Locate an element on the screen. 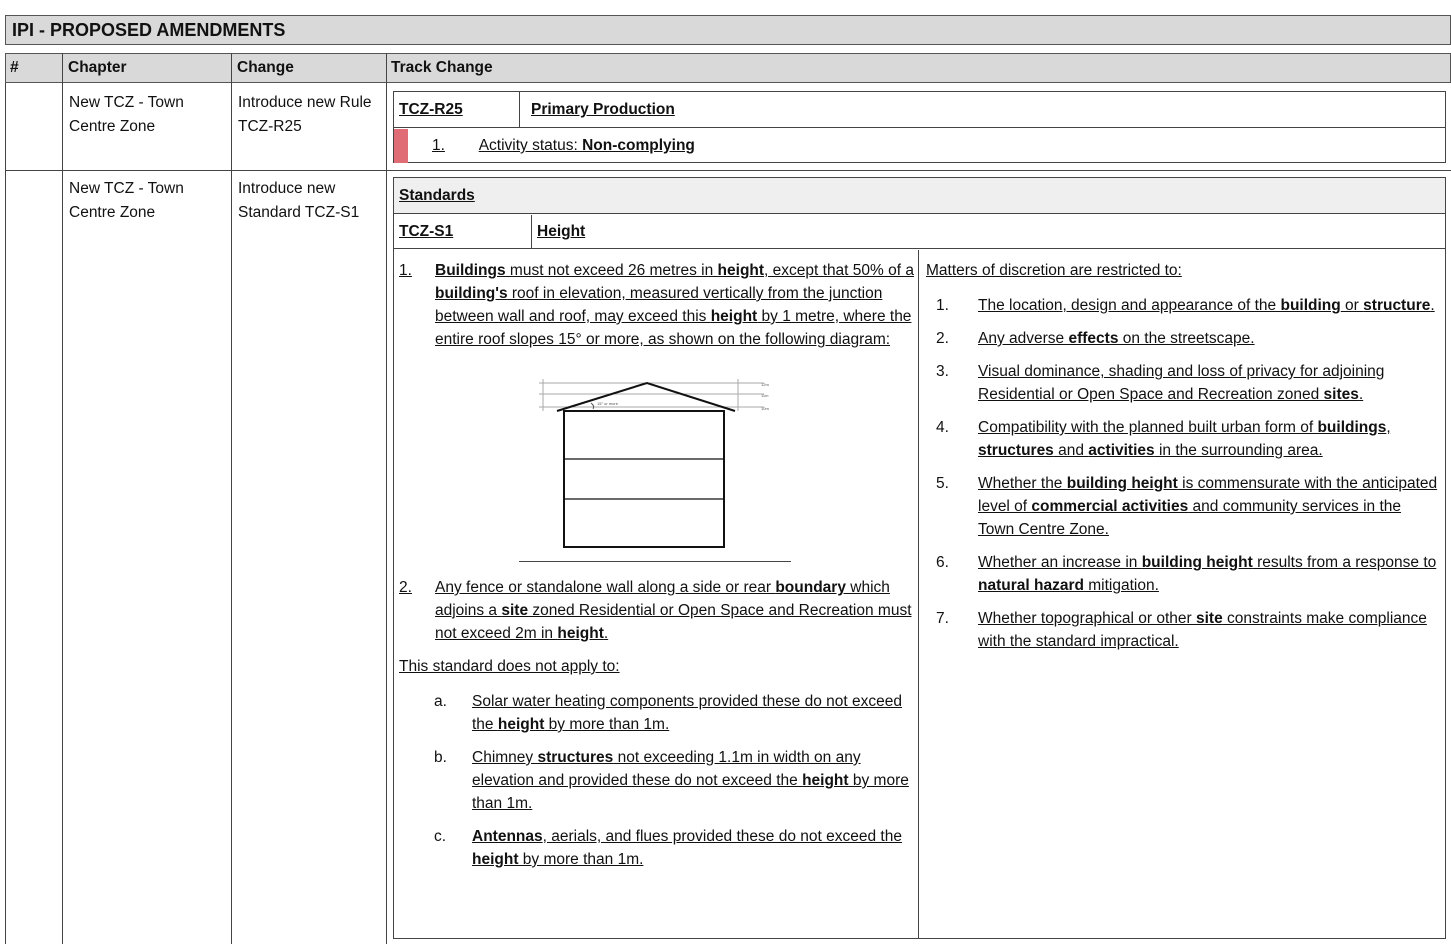 The image size is (1451, 944). row1-change: Introduce new Rule TCZ-R25 is located at coordinates (305, 114).